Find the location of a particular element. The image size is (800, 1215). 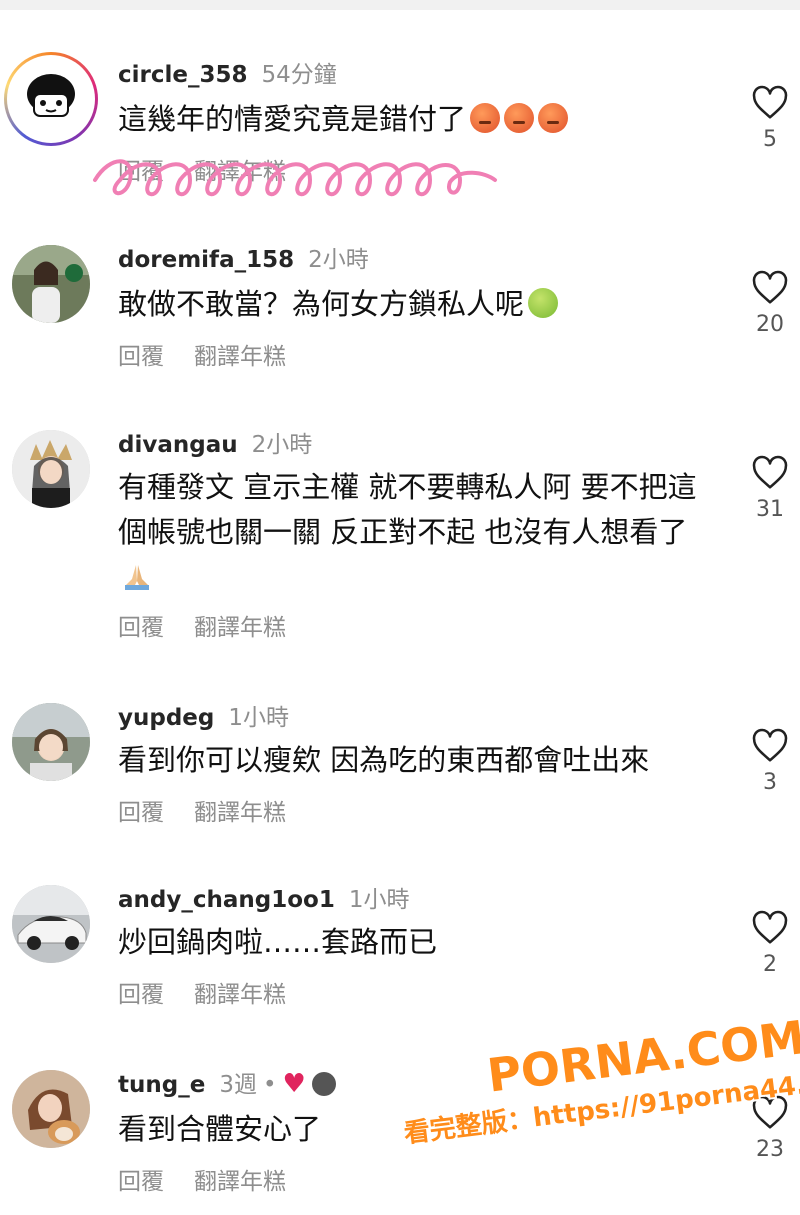

username: divangau is located at coordinates (178, 445).